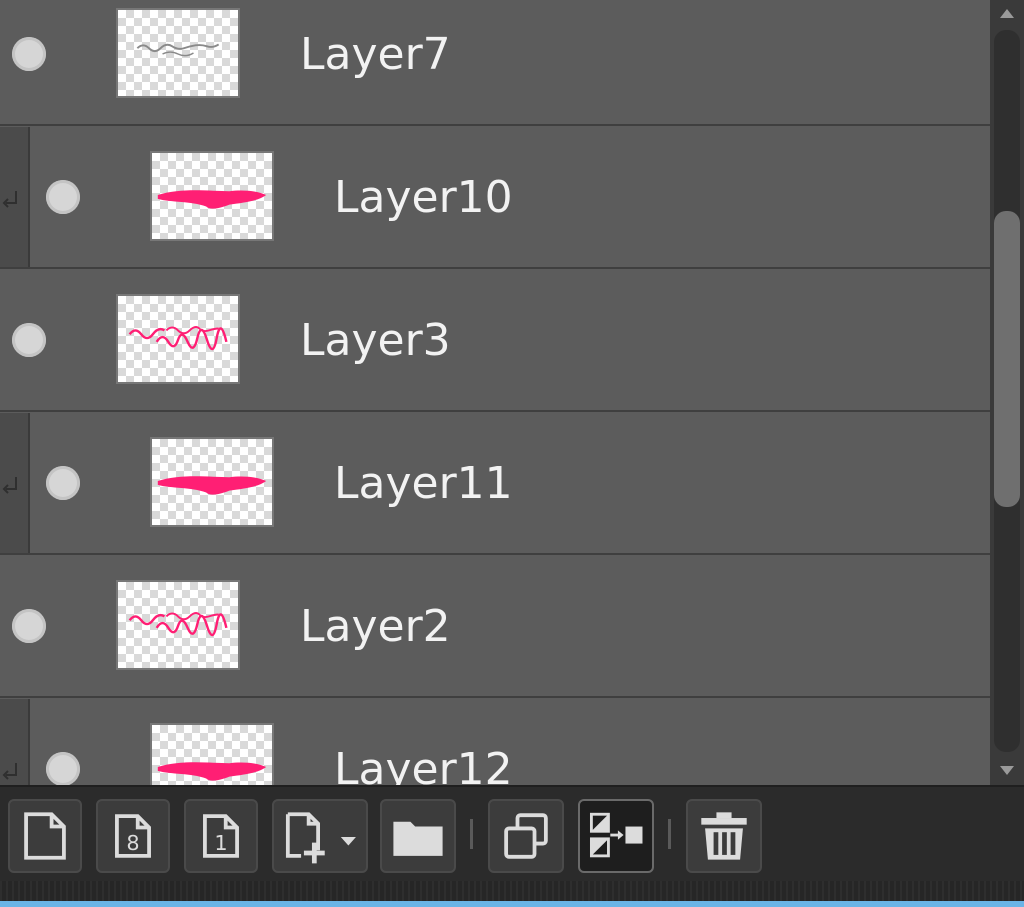 This screenshot has height=907, width=1024. What do you see at coordinates (423, 765) in the screenshot?
I see `layer-name: Layer12` at bounding box center [423, 765].